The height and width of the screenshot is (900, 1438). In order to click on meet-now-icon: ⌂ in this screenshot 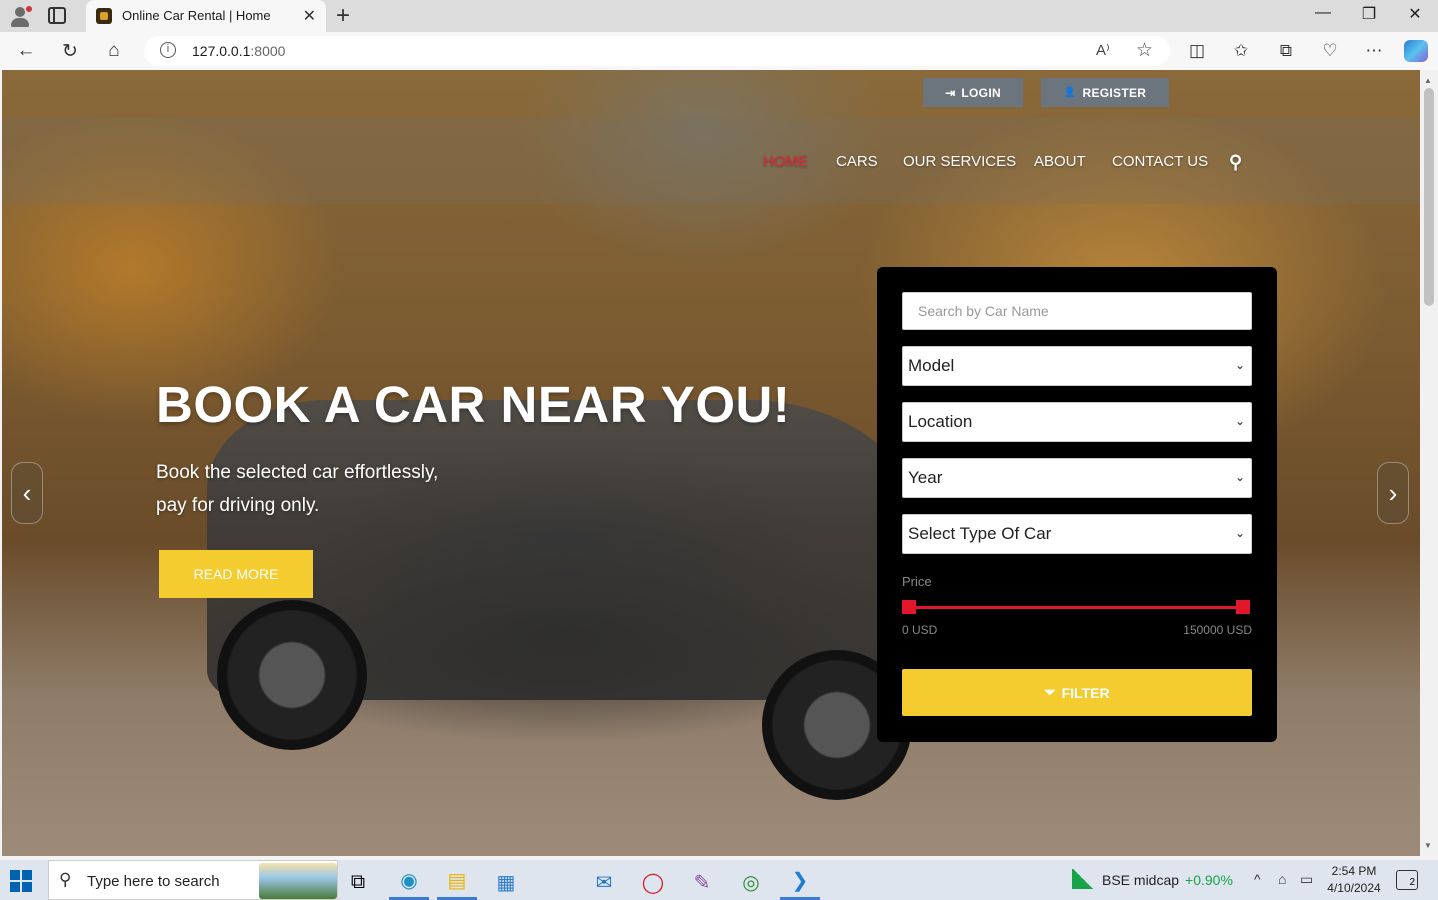, I will do `click(1282, 879)`.